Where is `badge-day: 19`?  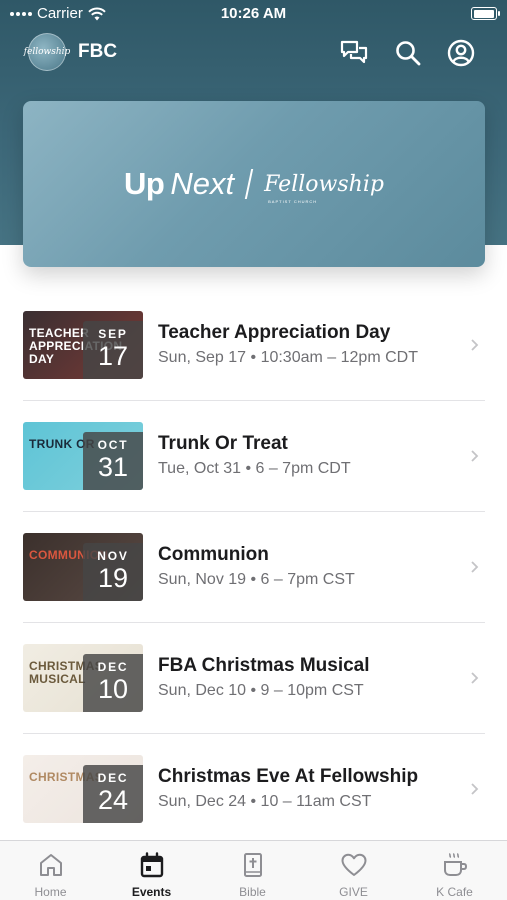 badge-day: 19 is located at coordinates (113, 578).